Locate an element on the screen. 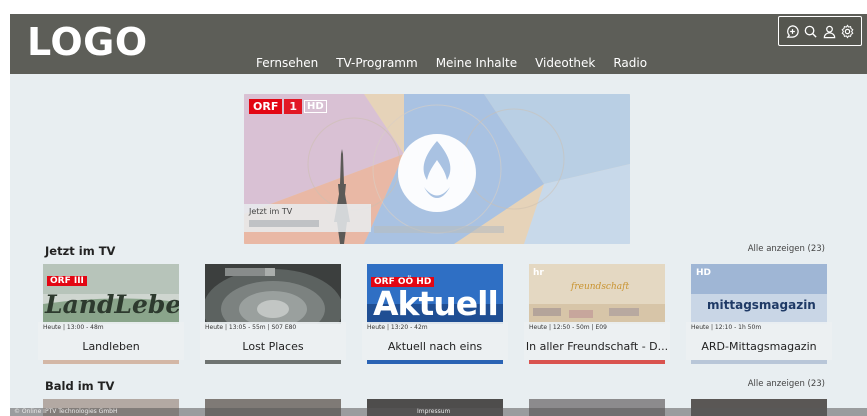 The height and width of the screenshot is (416, 867). card-title: Aktuell nach eins is located at coordinates (435, 346).